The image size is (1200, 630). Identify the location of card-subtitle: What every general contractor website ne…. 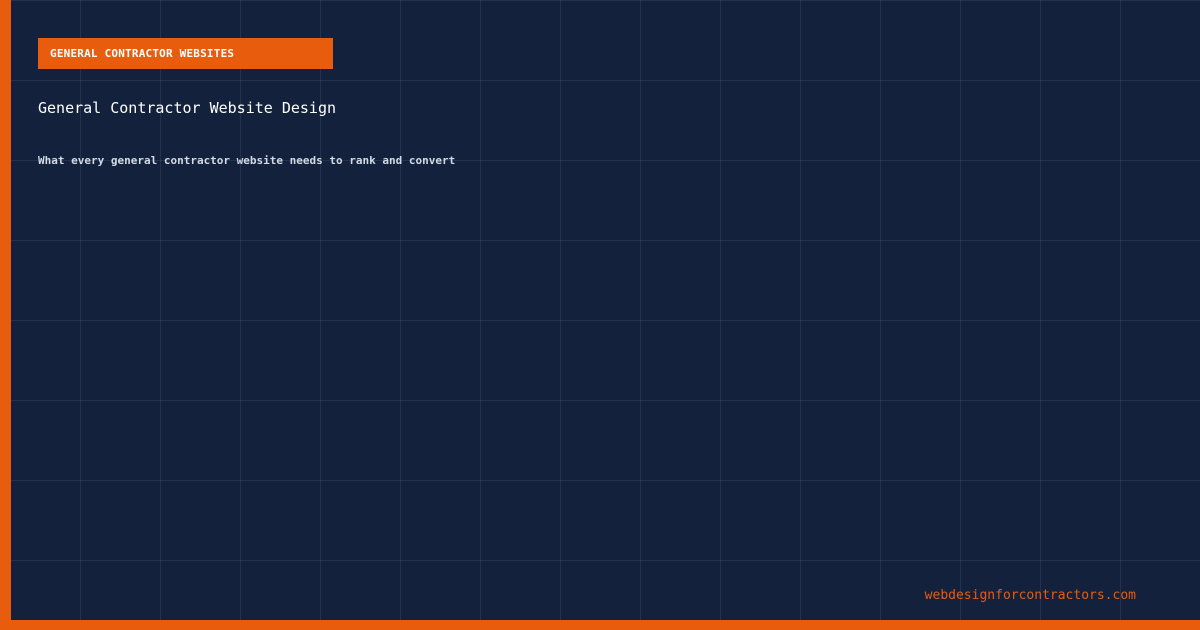
(247, 160).